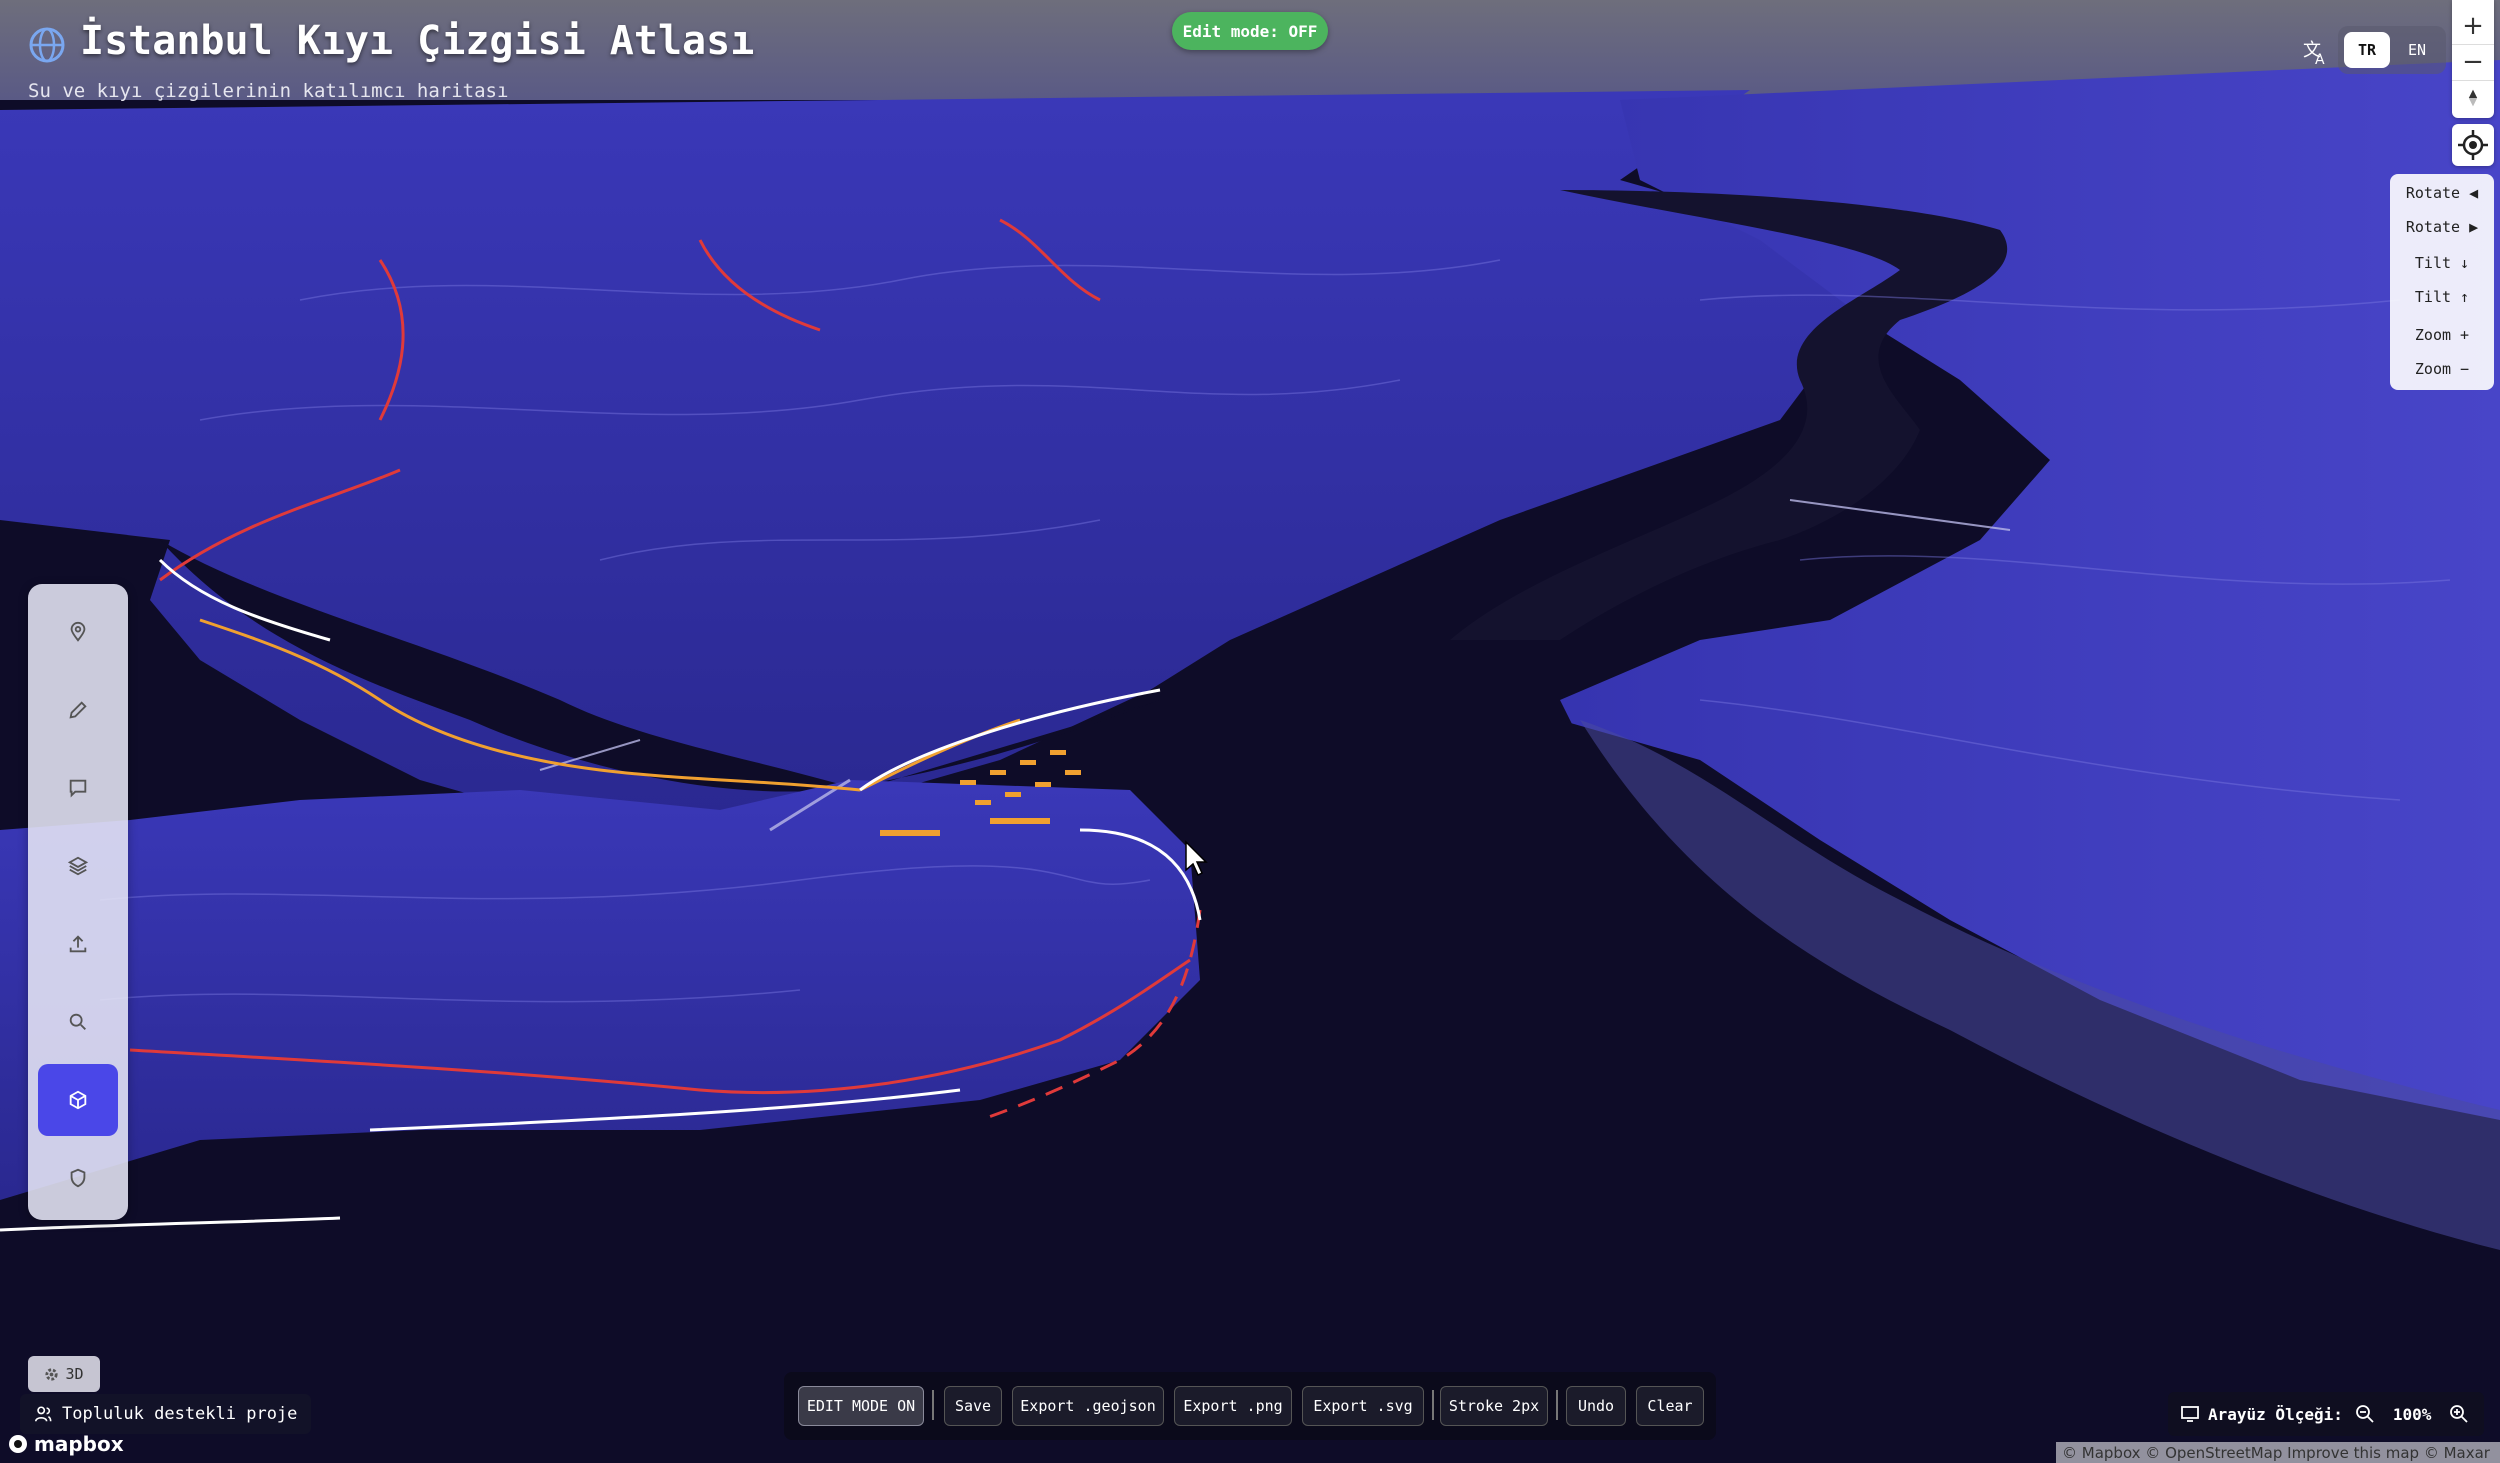 This screenshot has height=1463, width=2500. What do you see at coordinates (2473, 26) in the screenshot?
I see `zoom-in-button: +` at bounding box center [2473, 26].